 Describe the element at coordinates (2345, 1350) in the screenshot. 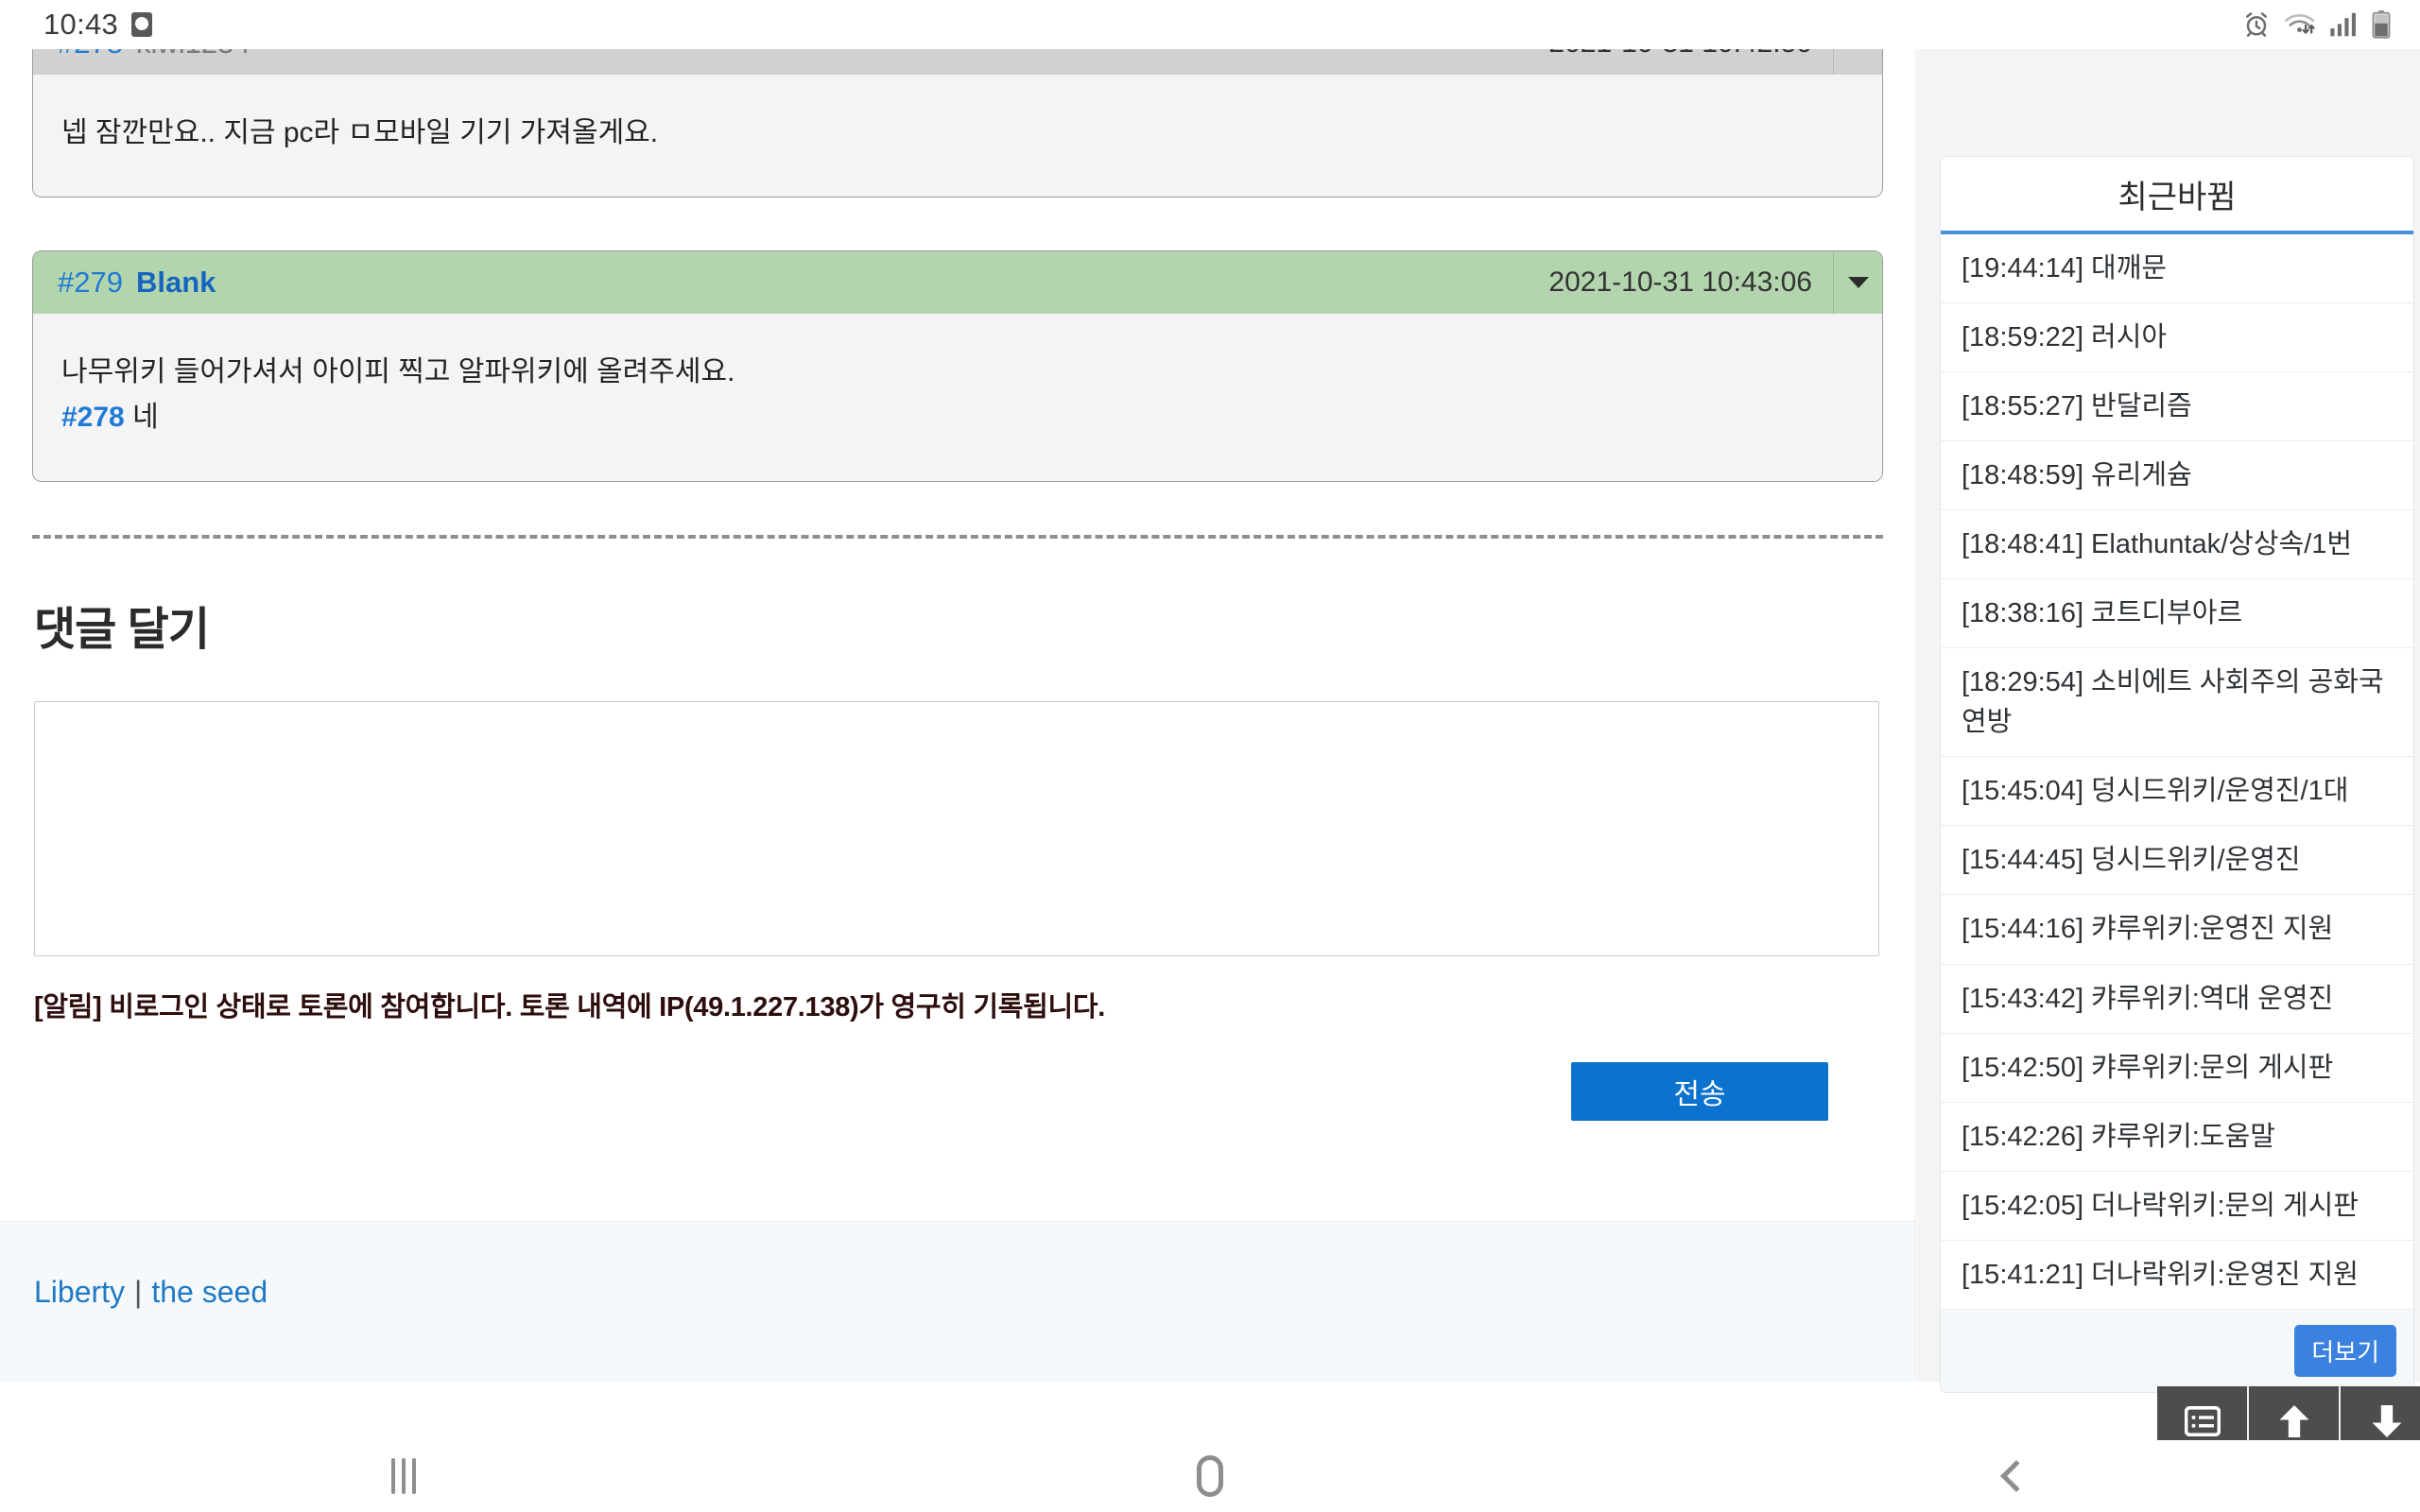

I see `more-button: 더보기` at that location.